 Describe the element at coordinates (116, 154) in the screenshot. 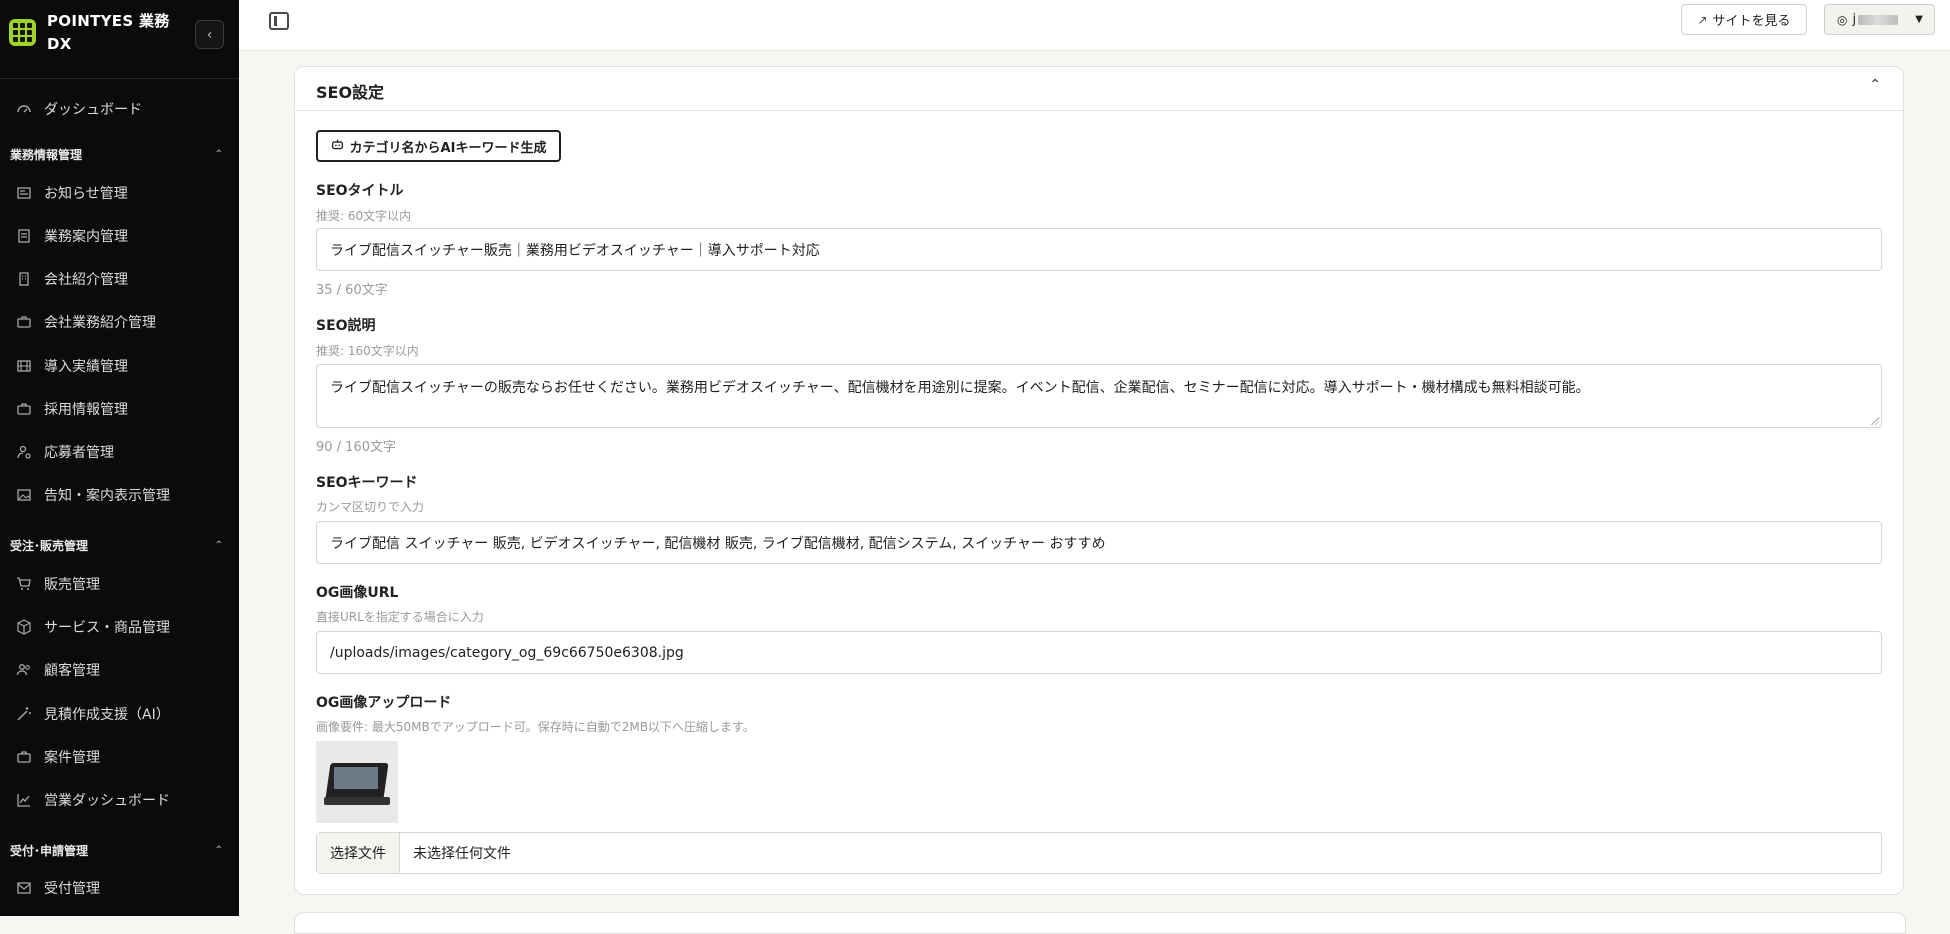

I see `sidebar-section-business-info: 業務情報管理 ⌃` at that location.